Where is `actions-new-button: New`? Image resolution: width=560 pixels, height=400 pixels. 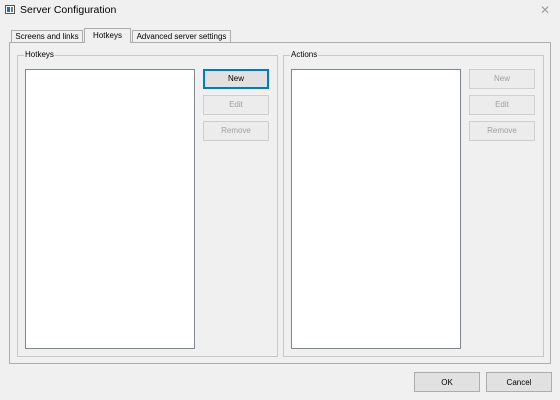
actions-new-button: New is located at coordinates (502, 79).